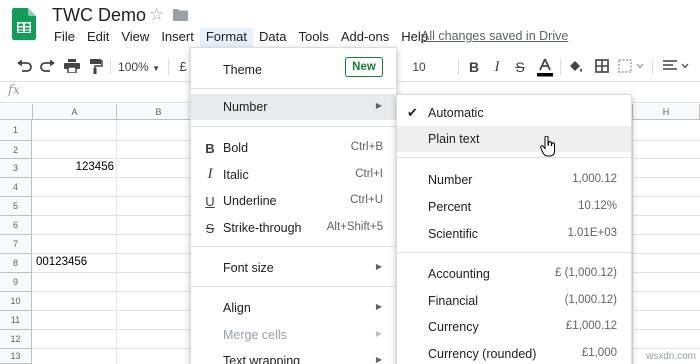 Image resolution: width=700 pixels, height=364 pixels. I want to click on menu-insert: Insert, so click(177, 38).